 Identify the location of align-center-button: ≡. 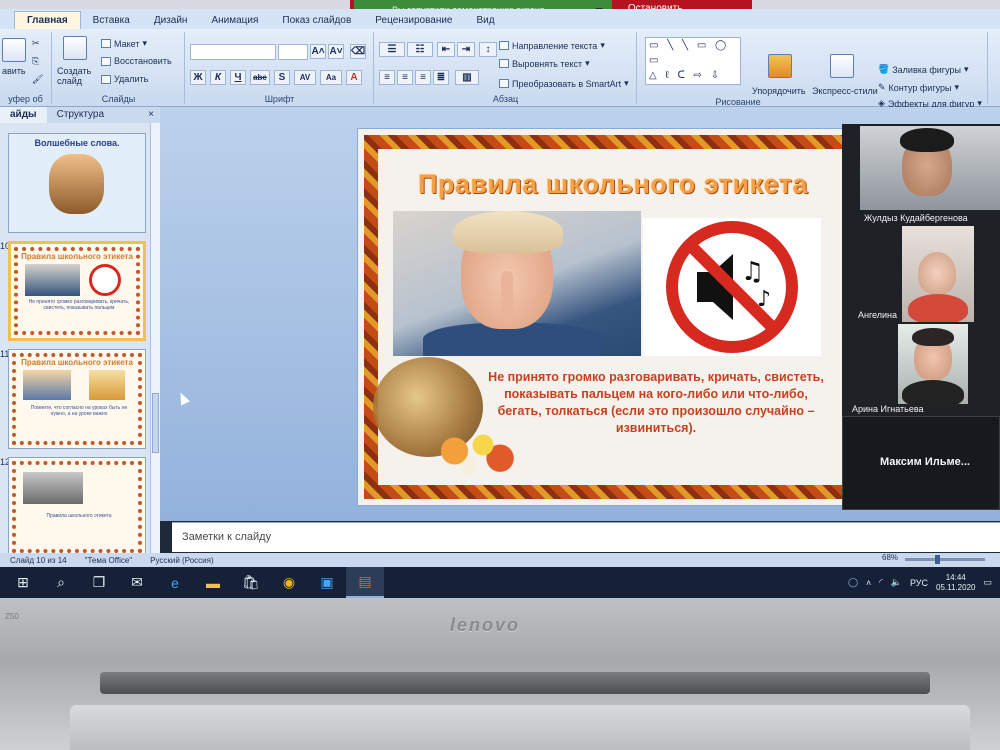
(405, 77).